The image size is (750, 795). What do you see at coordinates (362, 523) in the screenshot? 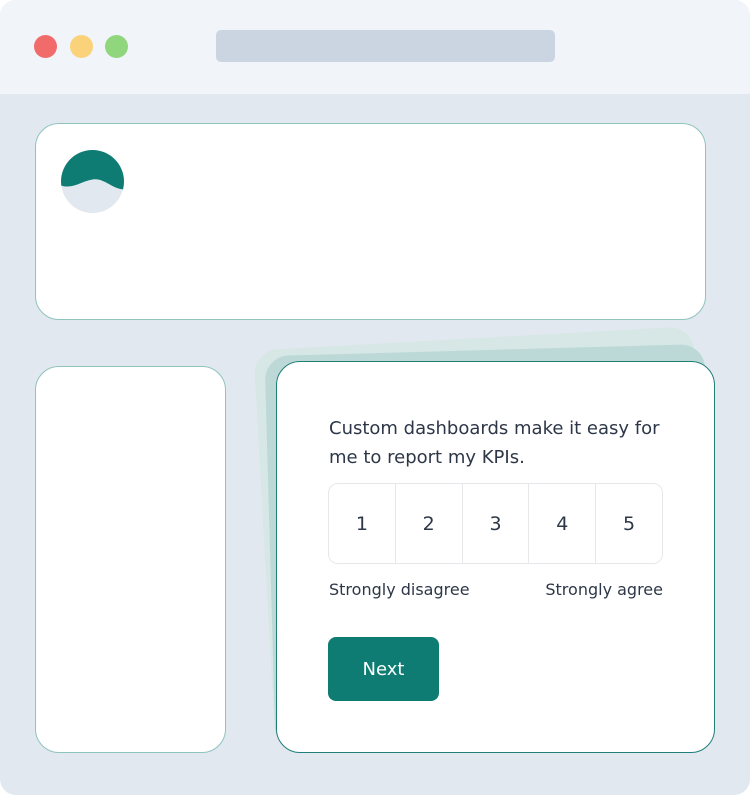
I see `rating-option-1: 1` at bounding box center [362, 523].